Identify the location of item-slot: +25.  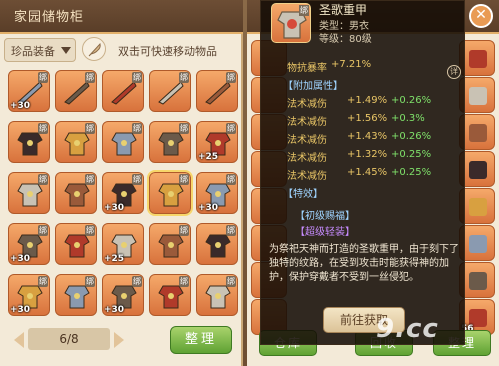
(123, 244).